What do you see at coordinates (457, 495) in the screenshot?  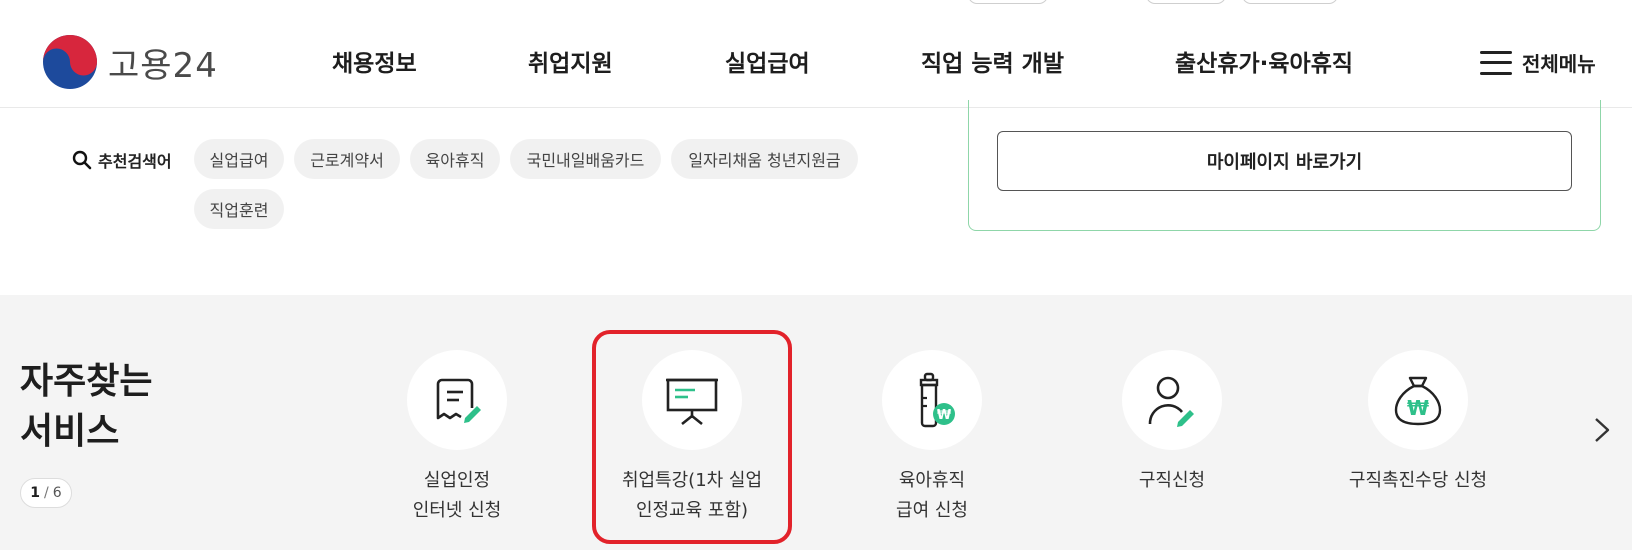 I see `service-label: 실업인정 인터넷 신청` at bounding box center [457, 495].